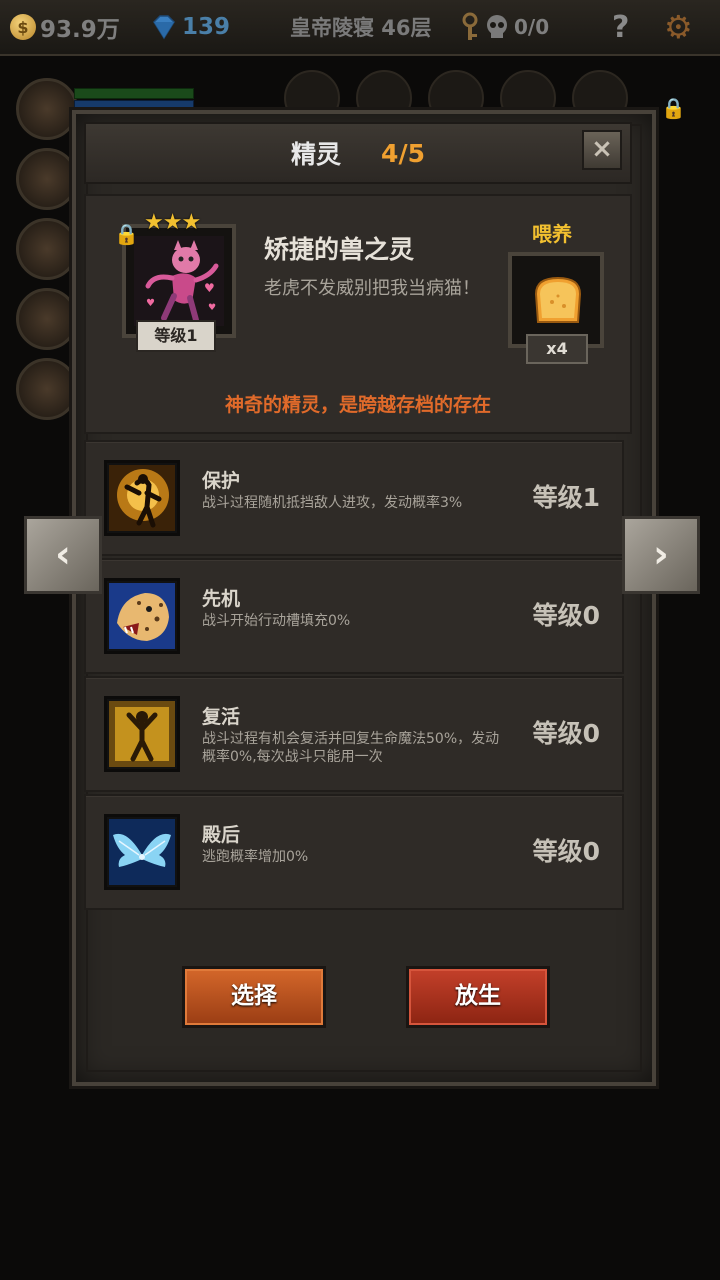 The image size is (720, 1280). I want to click on skill-row: 殿后 逃跑概率增加0% 等级0, so click(354, 852).